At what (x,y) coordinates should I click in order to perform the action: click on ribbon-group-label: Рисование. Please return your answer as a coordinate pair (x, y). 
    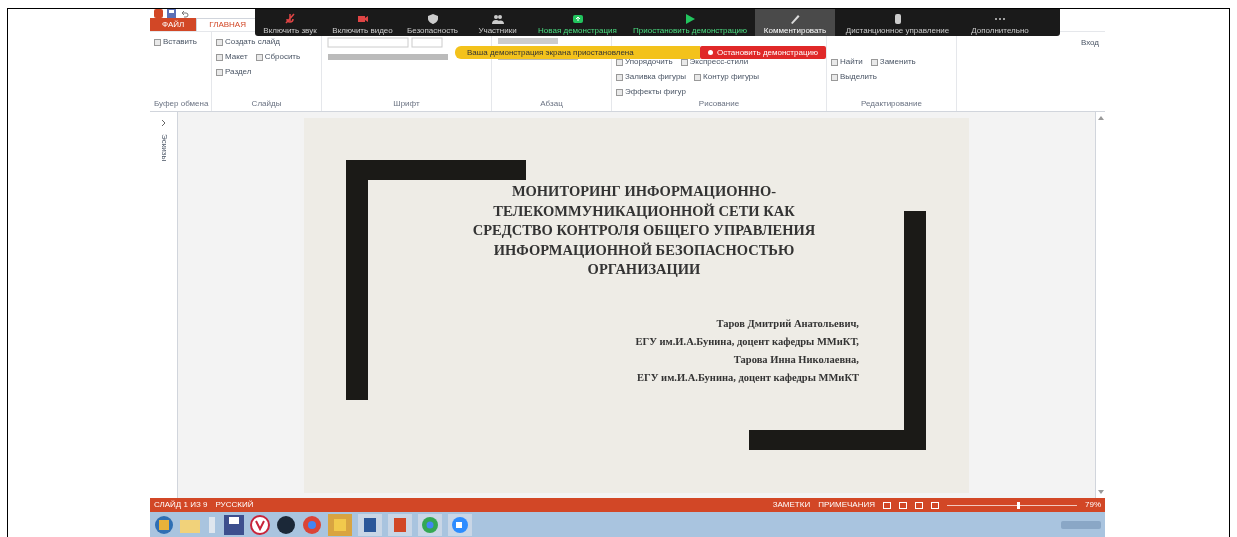
    Looking at the image, I should click on (719, 104).